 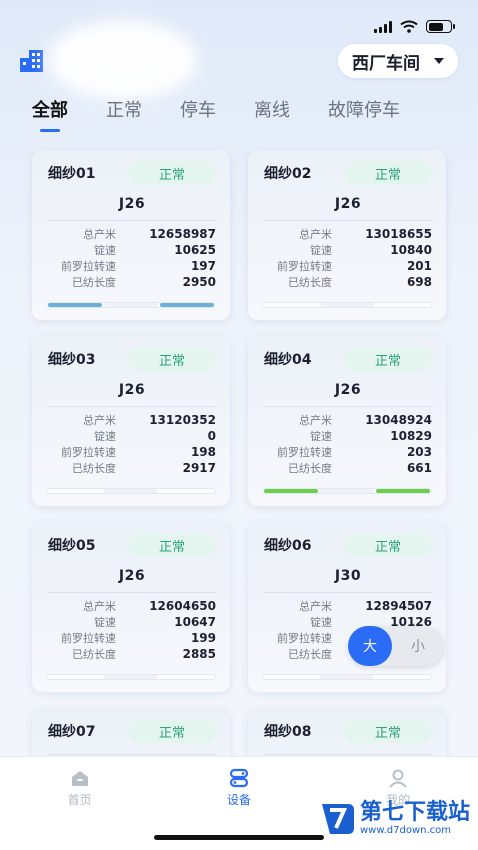 What do you see at coordinates (80, 808) in the screenshot?
I see `nav-home: 首页` at bounding box center [80, 808].